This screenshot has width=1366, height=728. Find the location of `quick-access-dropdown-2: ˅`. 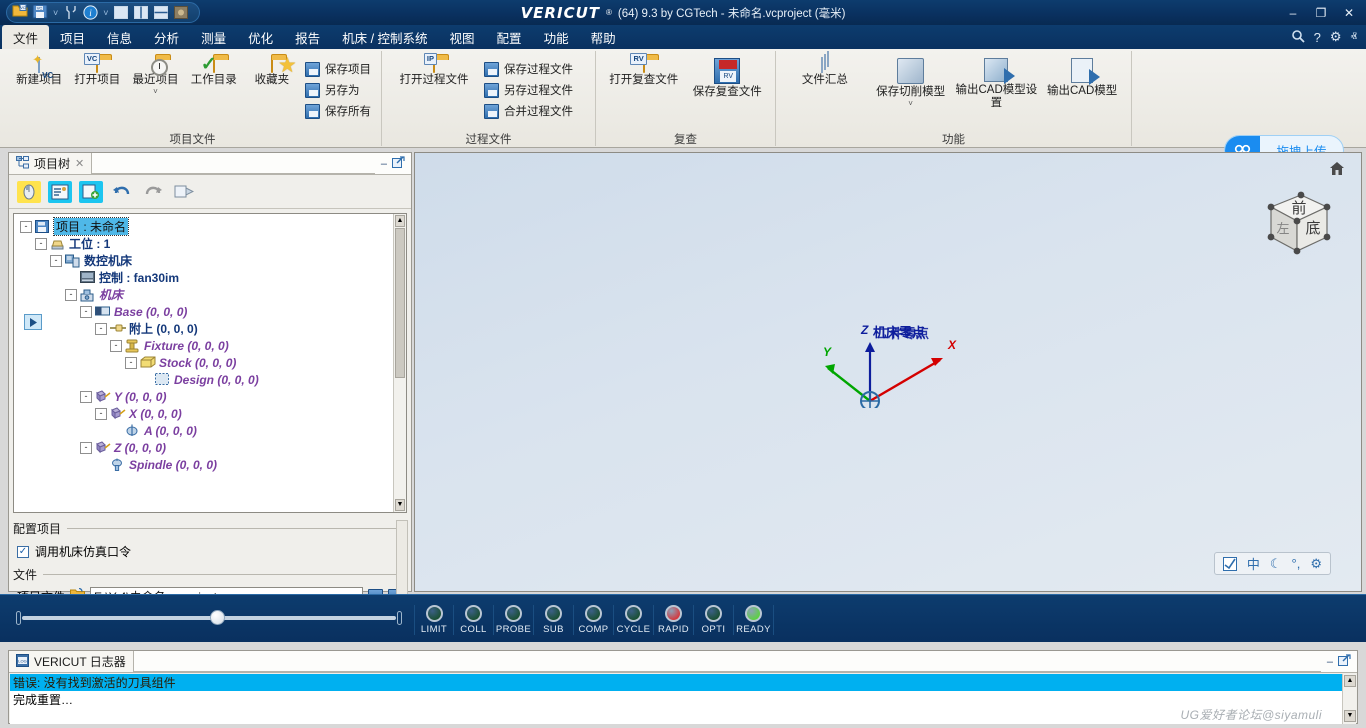

quick-access-dropdown-2: ˅ is located at coordinates (105, 13).